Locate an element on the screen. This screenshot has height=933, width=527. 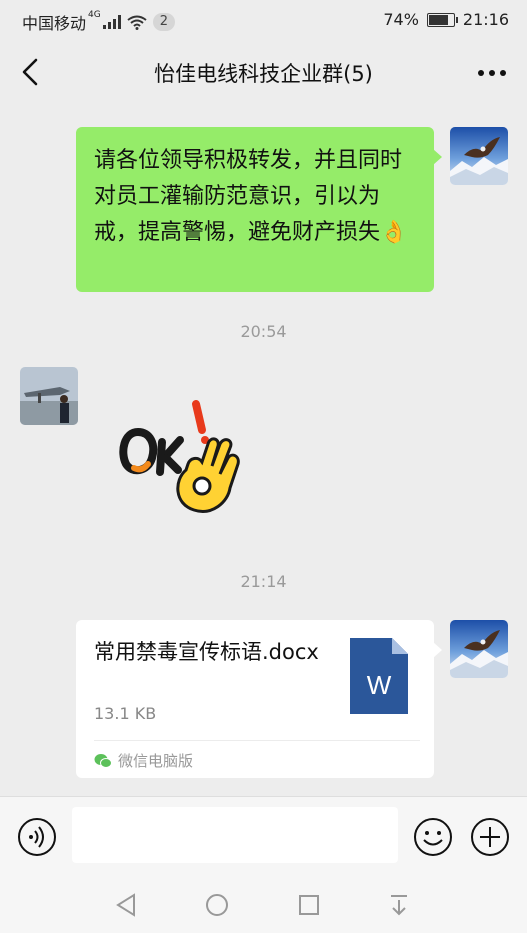
sender-avatar is located at coordinates (49, 396).